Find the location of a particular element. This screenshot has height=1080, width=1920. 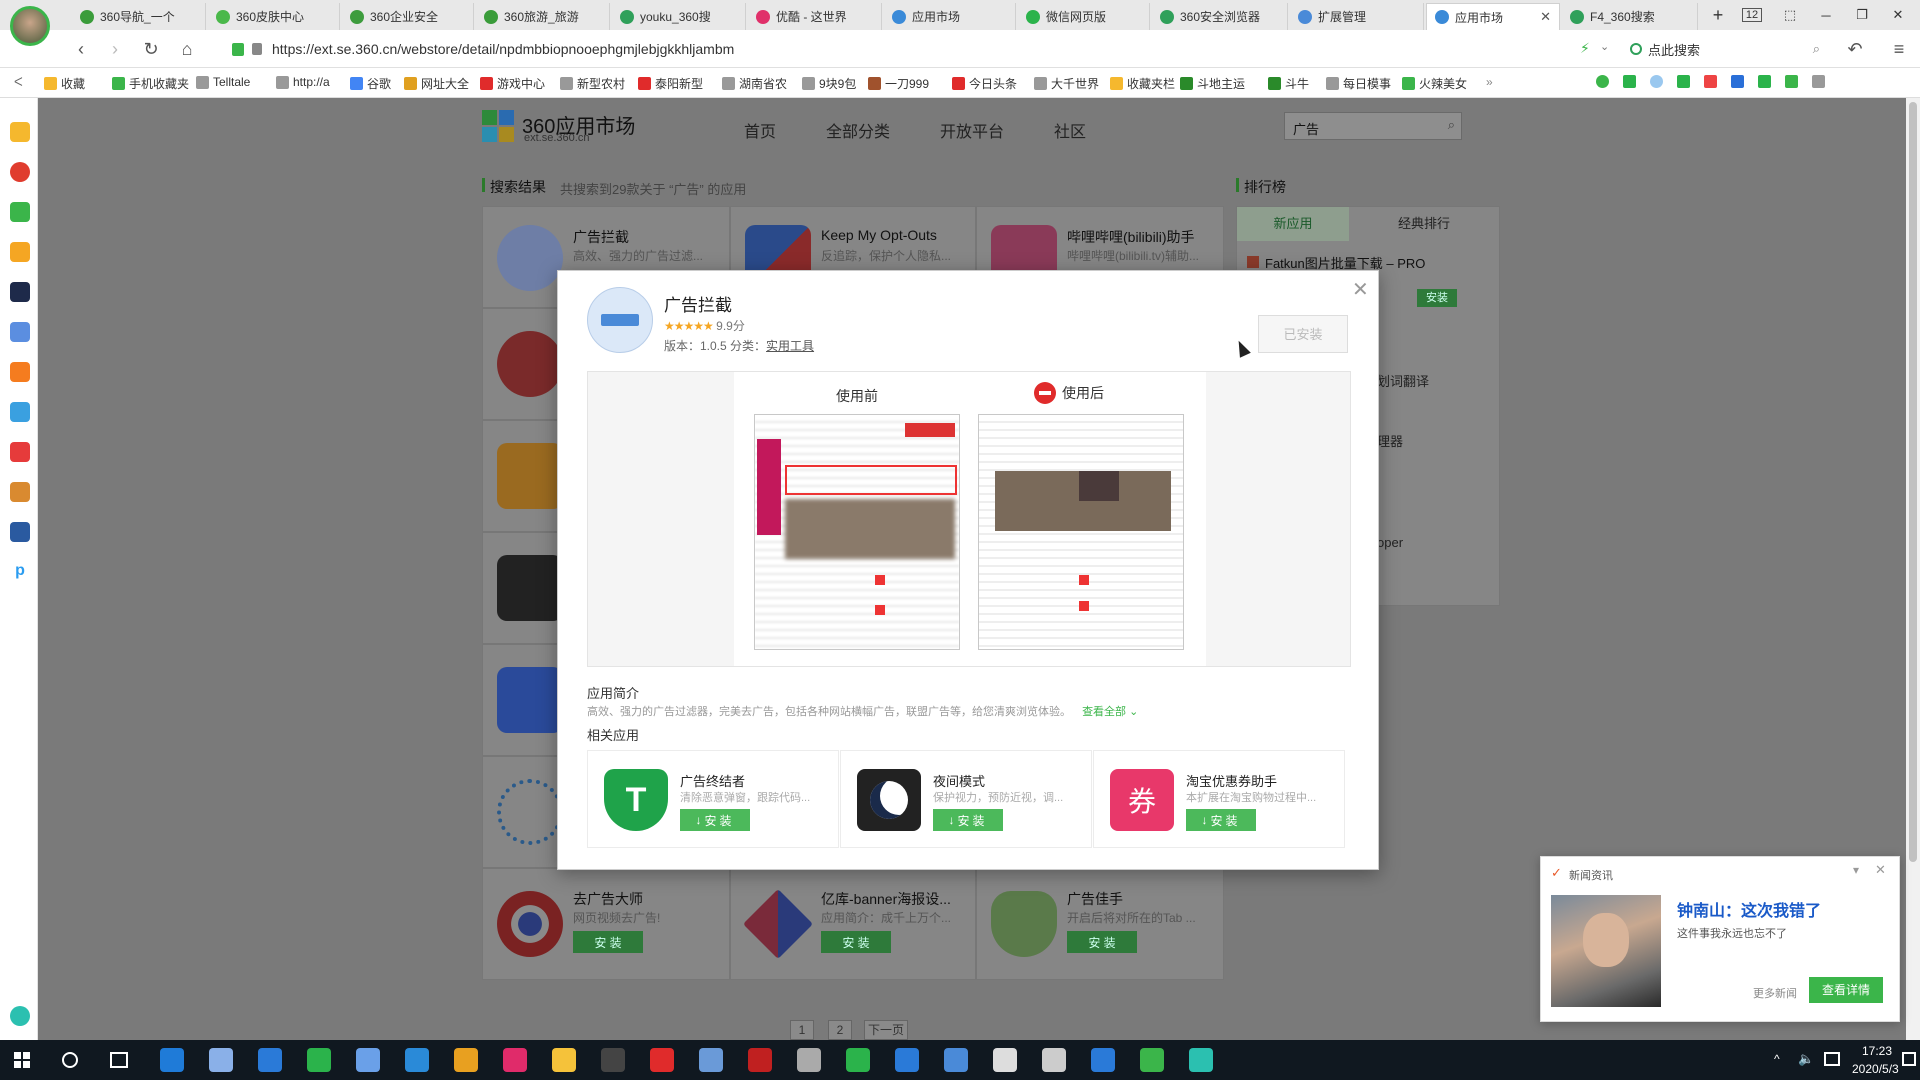

user-avatar is located at coordinates (30, 26).